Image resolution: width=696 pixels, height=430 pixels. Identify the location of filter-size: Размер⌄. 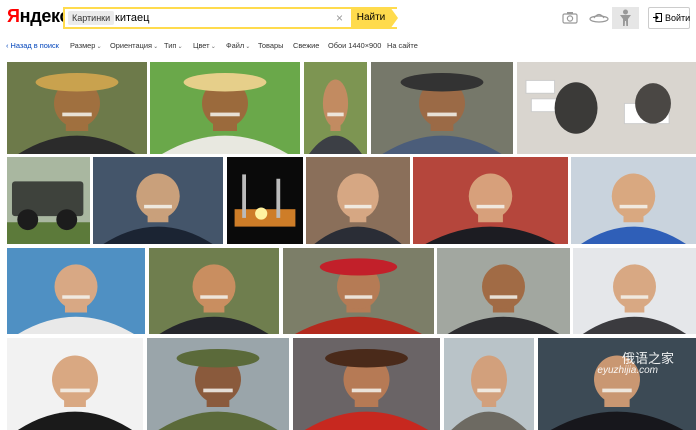
(85, 45).